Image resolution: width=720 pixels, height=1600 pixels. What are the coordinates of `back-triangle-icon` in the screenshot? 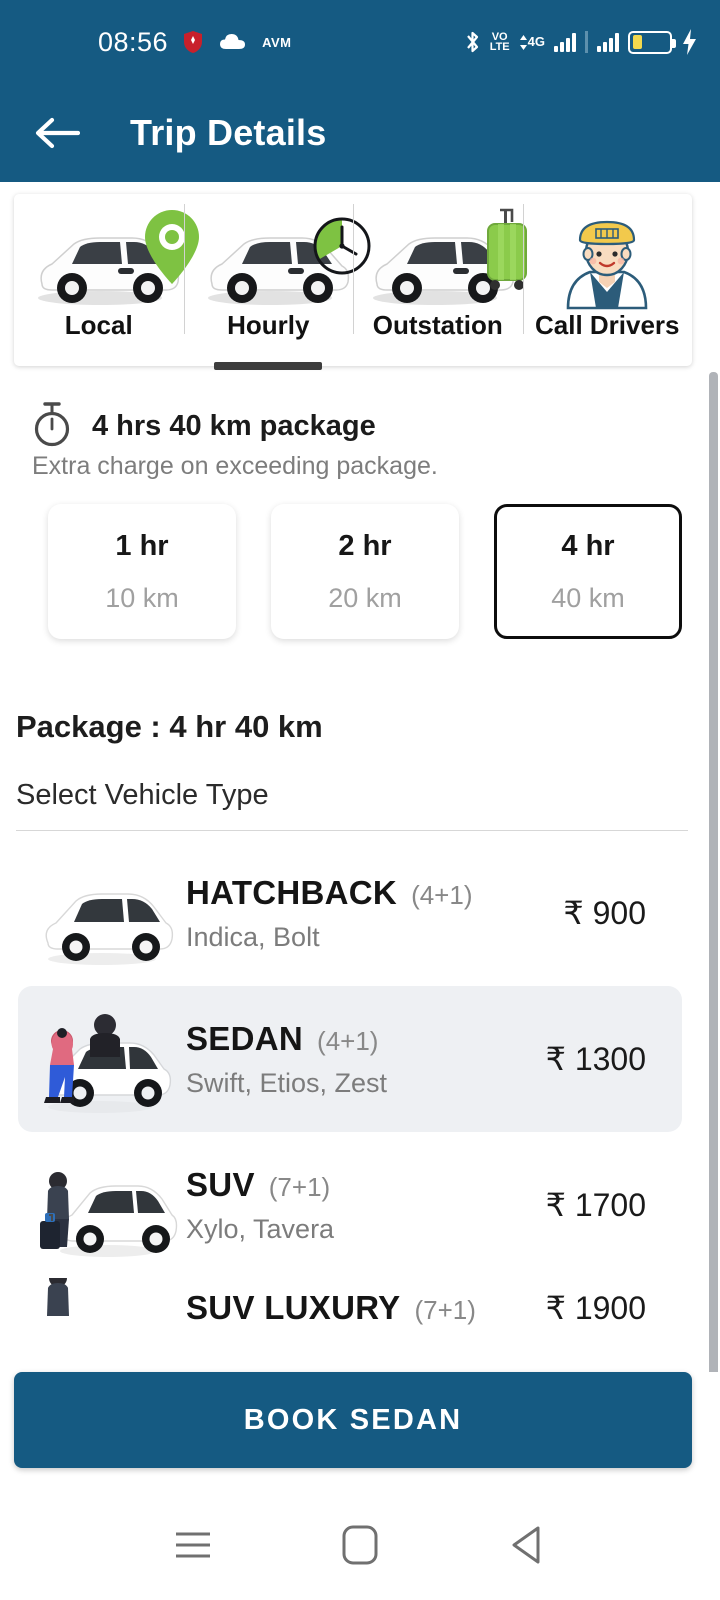 It's located at (527, 1545).